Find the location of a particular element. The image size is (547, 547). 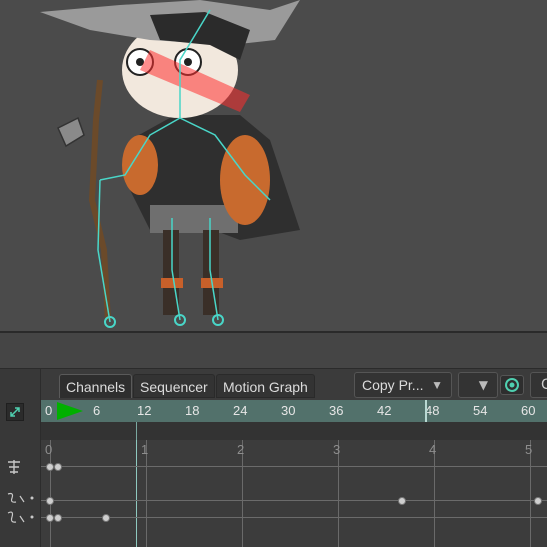

switch-channel-icon is located at coordinates (21, 517).